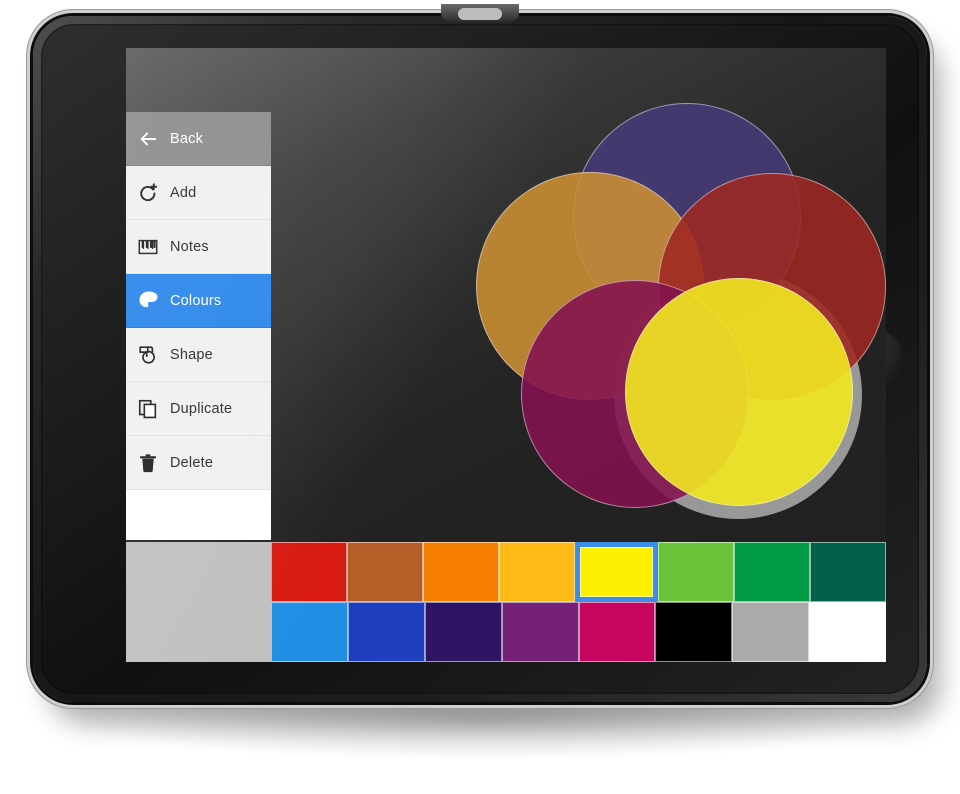 The image size is (960, 794). Describe the element at coordinates (187, 138) in the screenshot. I see `menu-item-label: Back` at that location.